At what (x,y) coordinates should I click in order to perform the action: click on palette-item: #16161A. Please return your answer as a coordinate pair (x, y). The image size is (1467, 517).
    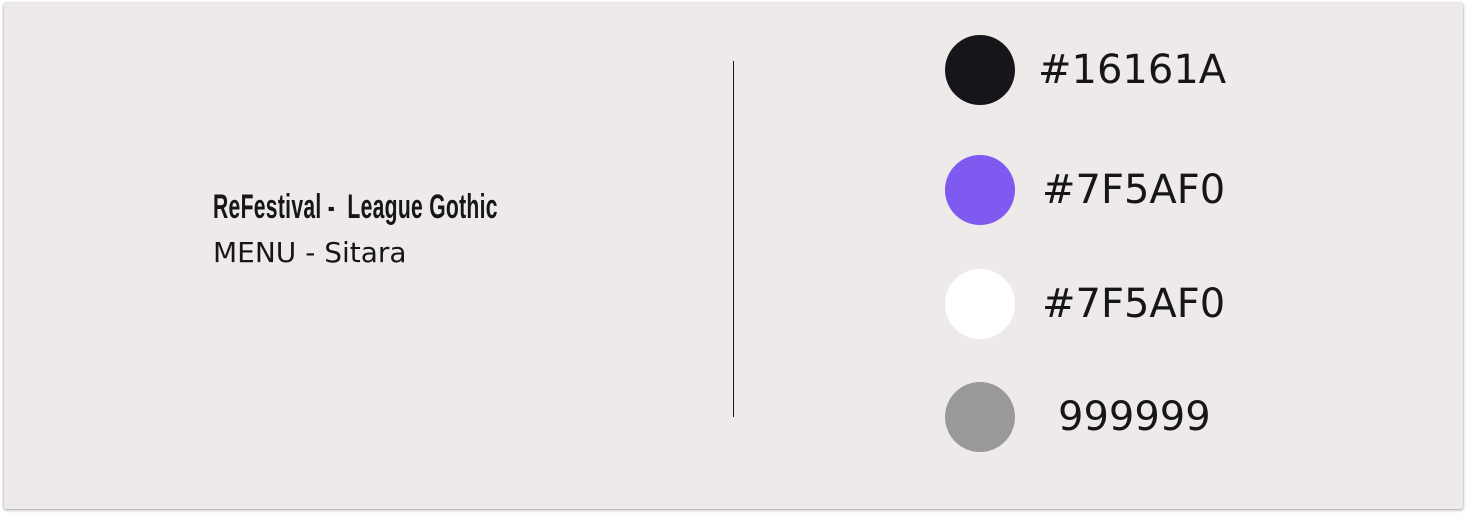
    Looking at the image, I should click on (1105, 70).